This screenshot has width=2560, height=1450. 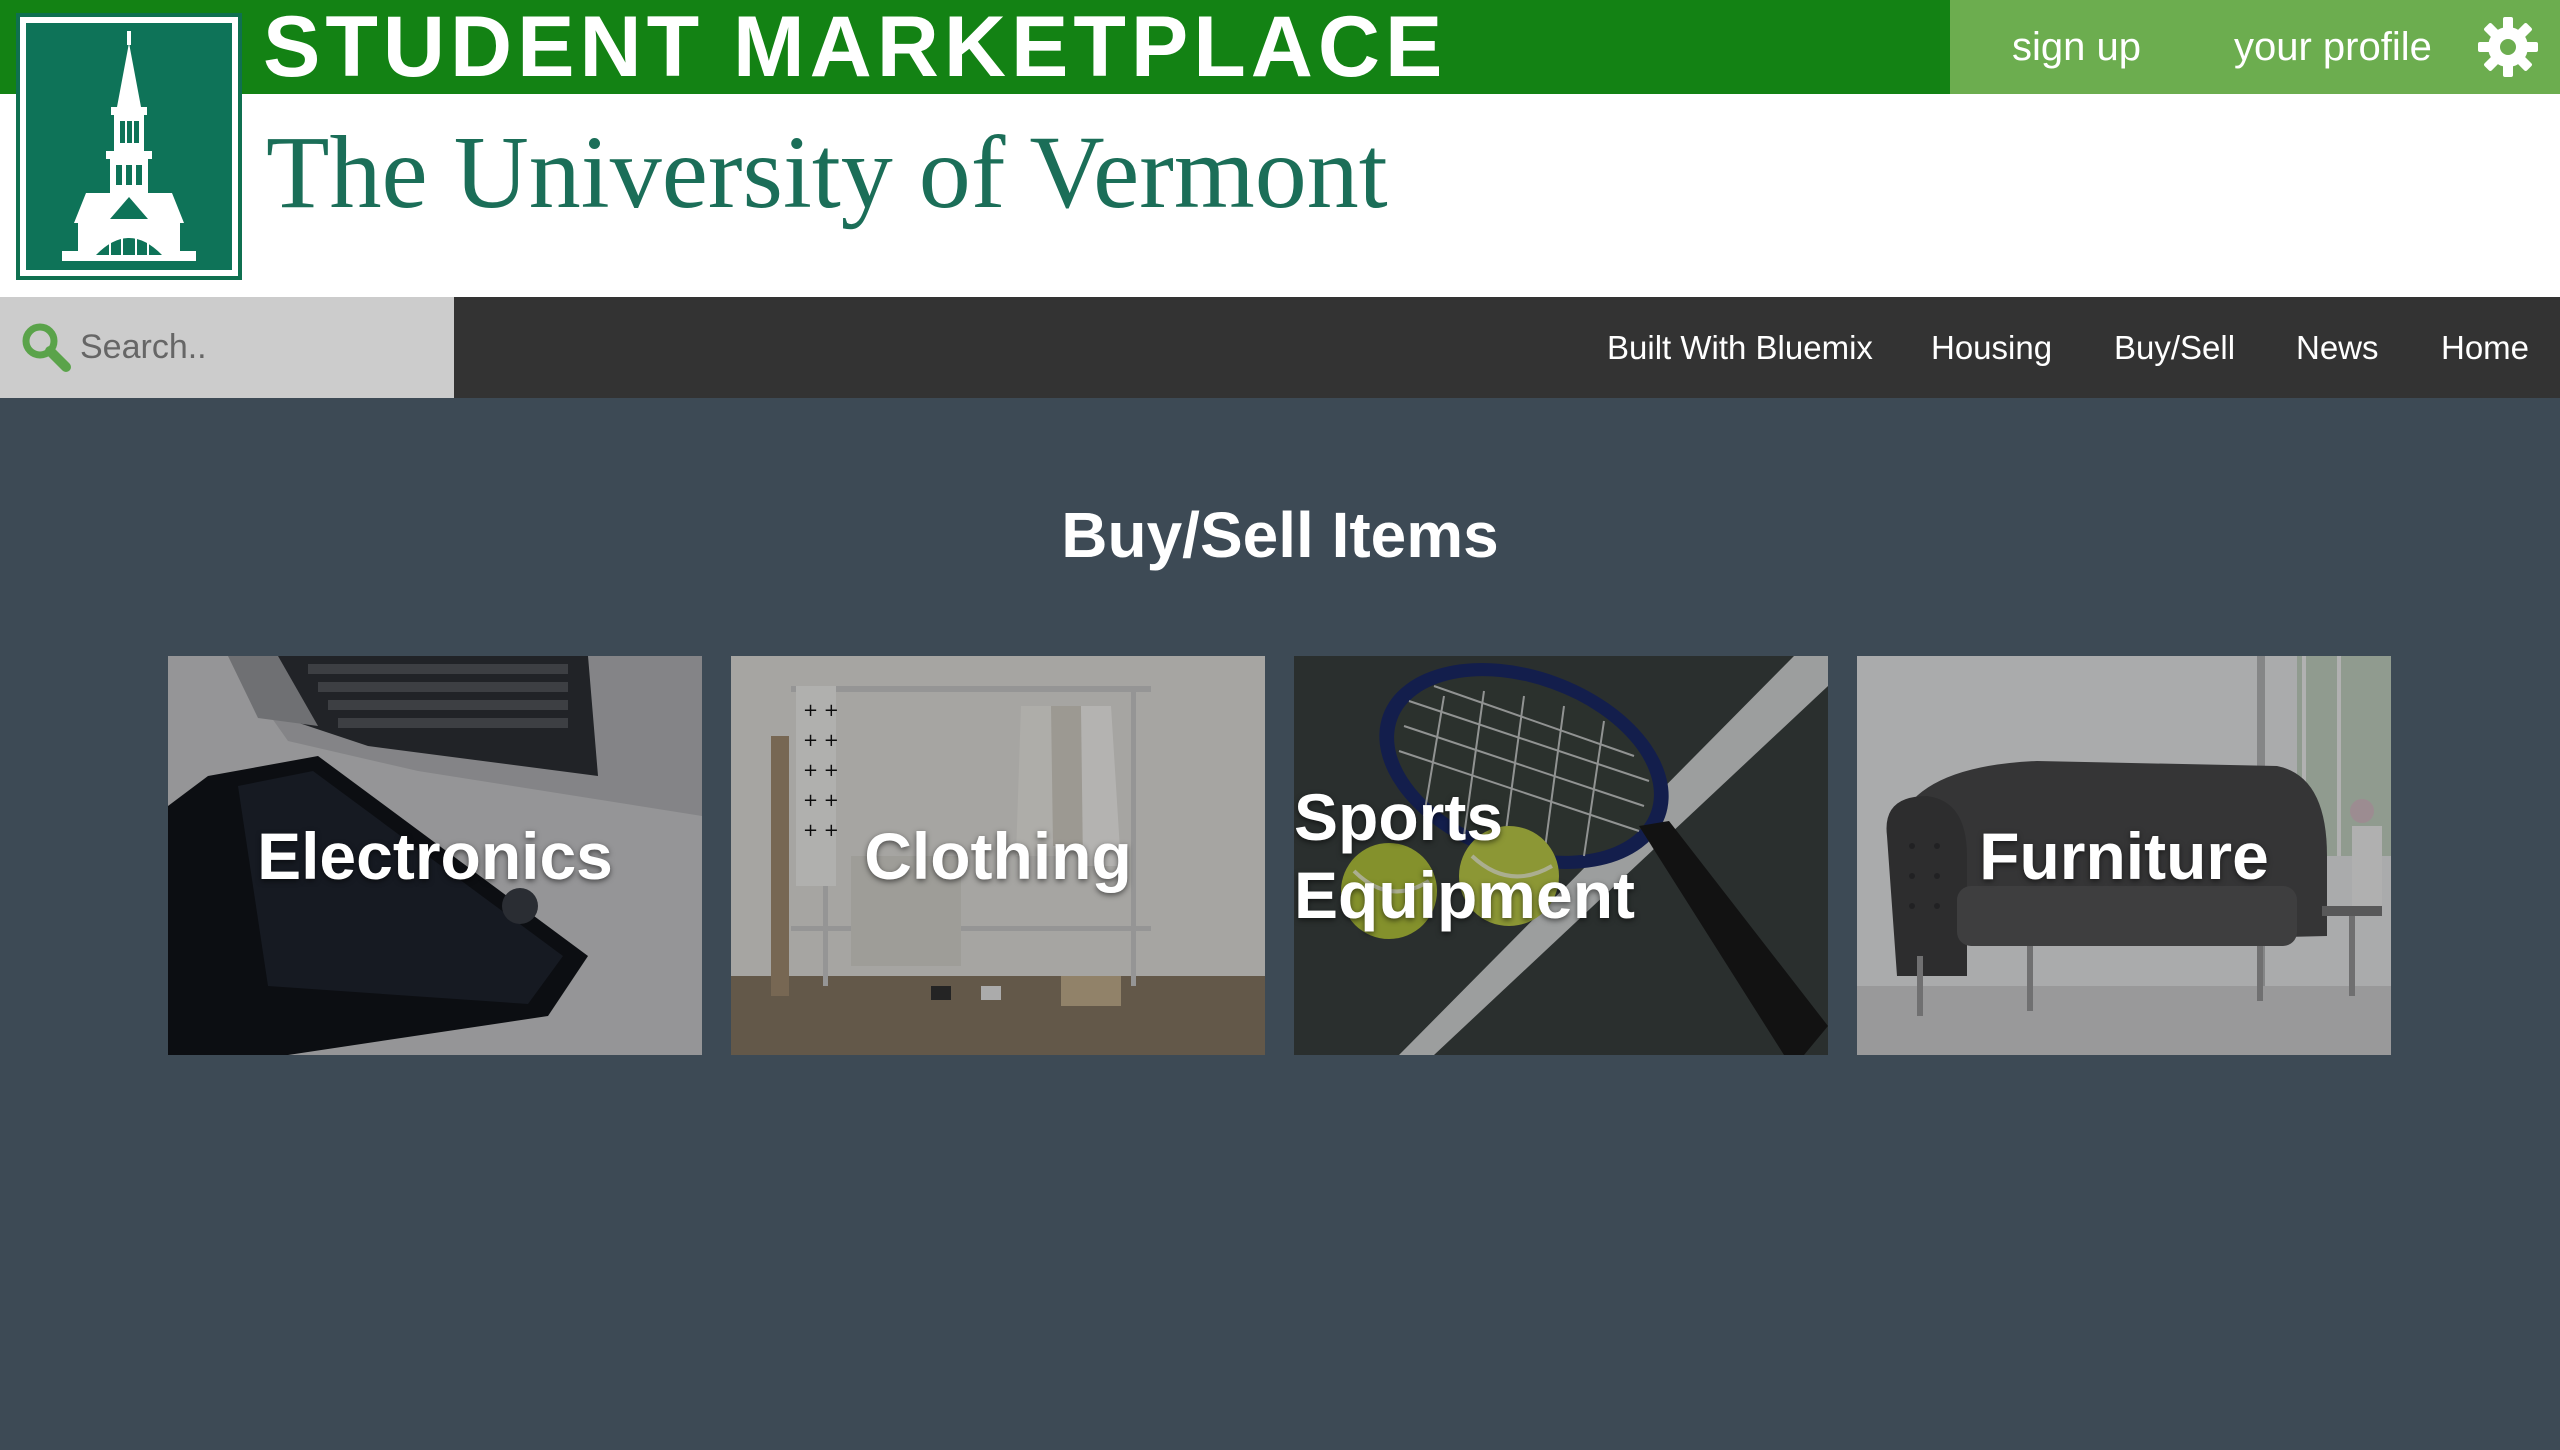 I want to click on category-card-clothing: + + + + + + + + + + Clothing, so click(x=998, y=855).